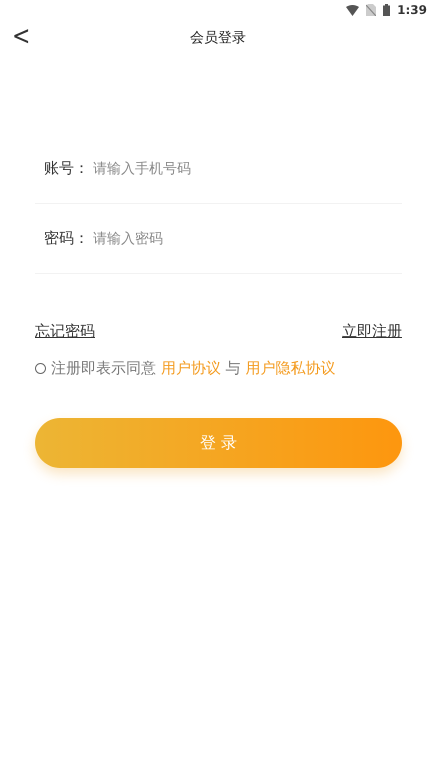 The width and height of the screenshot is (436, 776). What do you see at coordinates (66, 238) in the screenshot?
I see `field-label: 密码：` at bounding box center [66, 238].